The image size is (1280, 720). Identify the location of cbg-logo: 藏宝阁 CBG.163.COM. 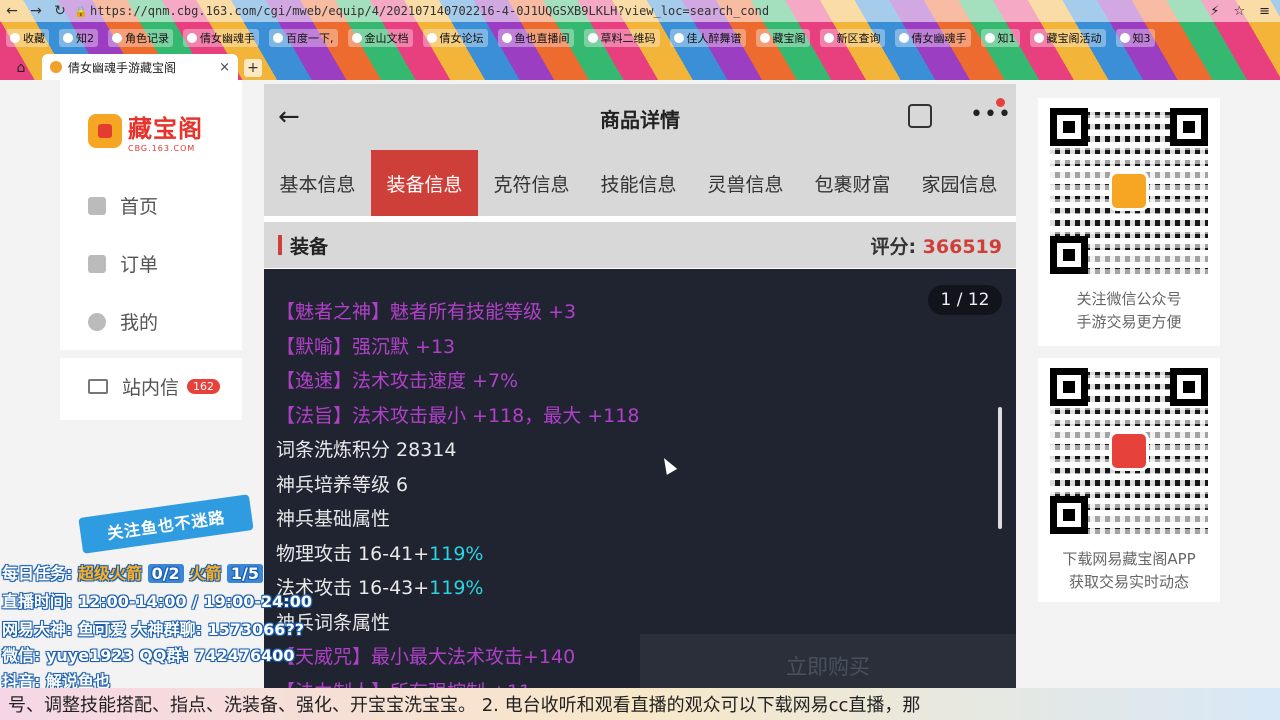
(153, 131).